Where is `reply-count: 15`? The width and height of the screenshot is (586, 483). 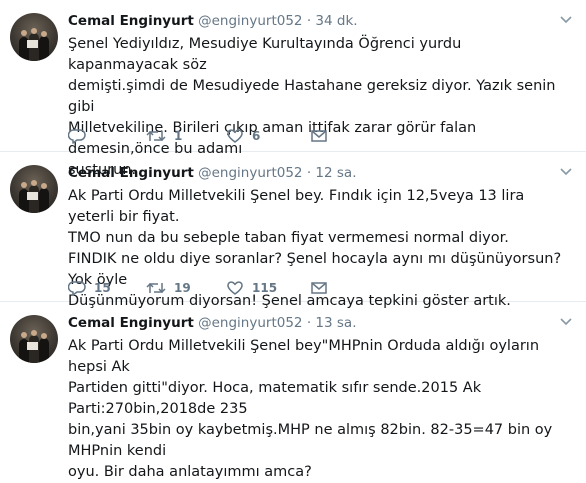
reply-count: 15 is located at coordinates (102, 288).